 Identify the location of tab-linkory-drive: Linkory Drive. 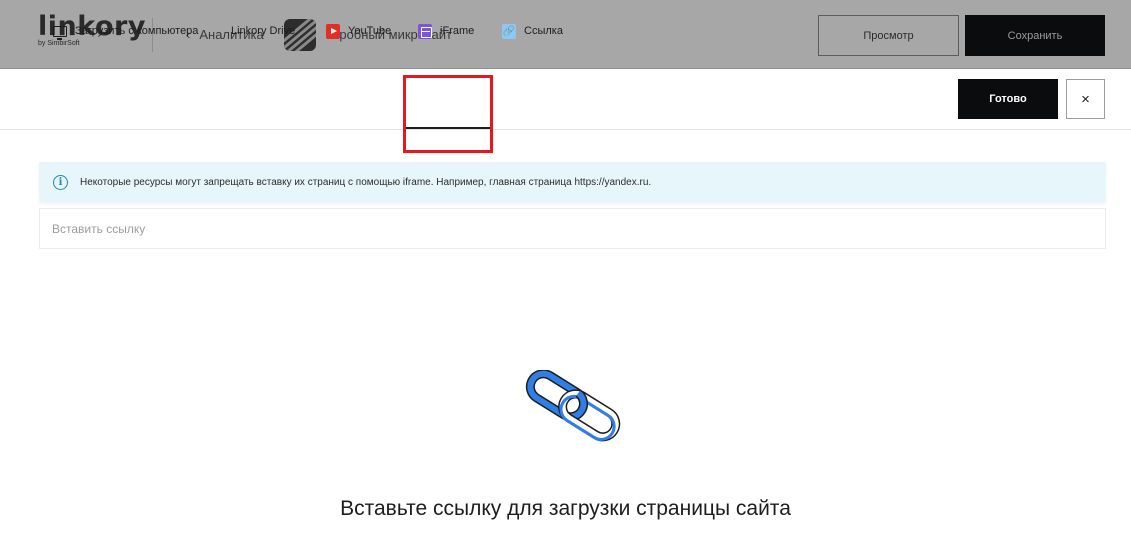
(263, 31).